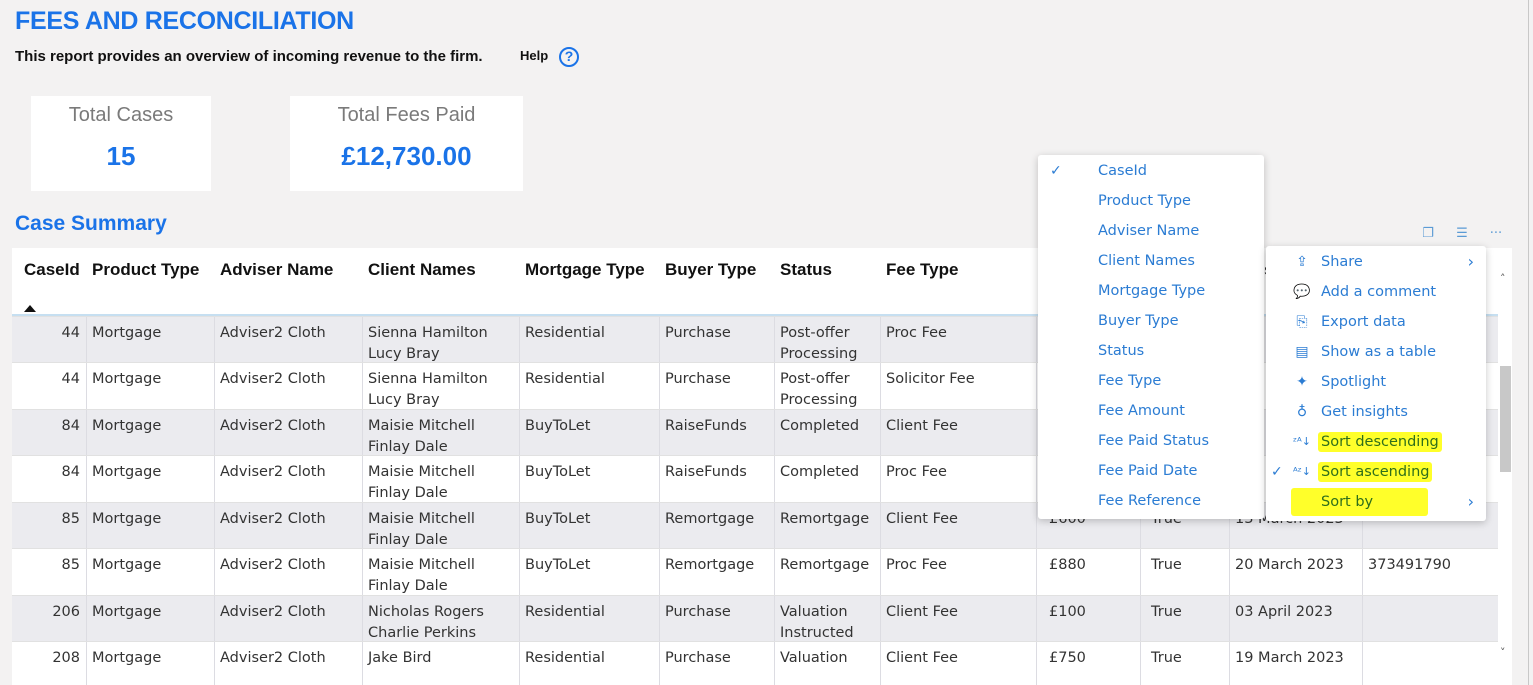 Image resolution: width=1533 pixels, height=685 pixels. What do you see at coordinates (1376, 472) in the screenshot?
I see `menu-item-sort-ascending: ✓ ᴬᶻ↓ Sort ascending` at bounding box center [1376, 472].